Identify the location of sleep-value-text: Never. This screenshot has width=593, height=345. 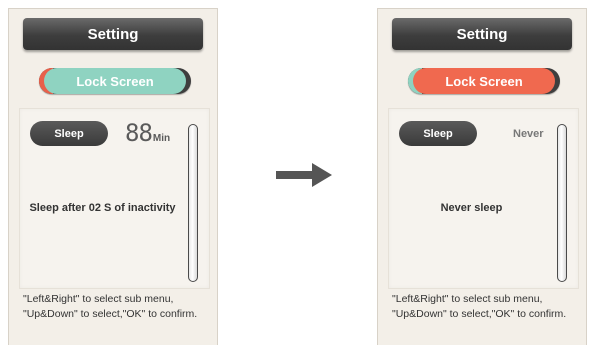
(528, 134).